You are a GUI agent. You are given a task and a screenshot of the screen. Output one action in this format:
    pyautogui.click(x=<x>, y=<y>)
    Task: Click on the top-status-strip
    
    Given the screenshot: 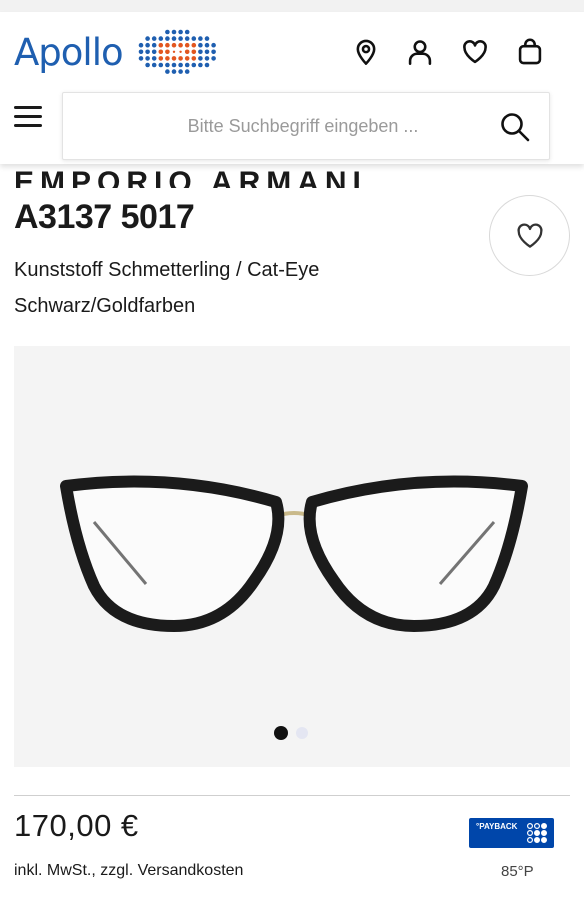 What is the action you would take?
    pyautogui.click(x=292, y=6)
    